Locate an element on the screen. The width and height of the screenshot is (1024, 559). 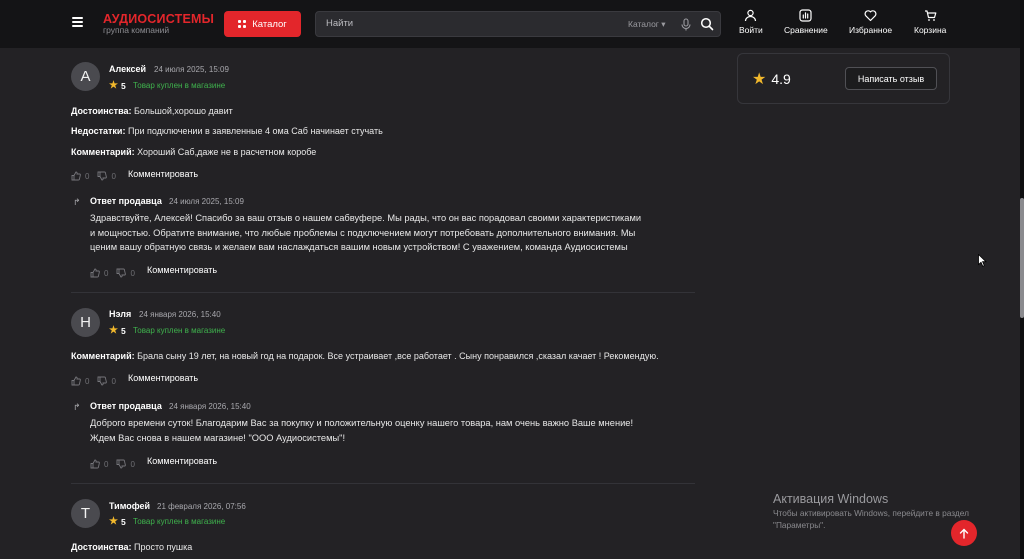
review-pros-text: Большой,хорошо давит is located at coordinates (182, 111).